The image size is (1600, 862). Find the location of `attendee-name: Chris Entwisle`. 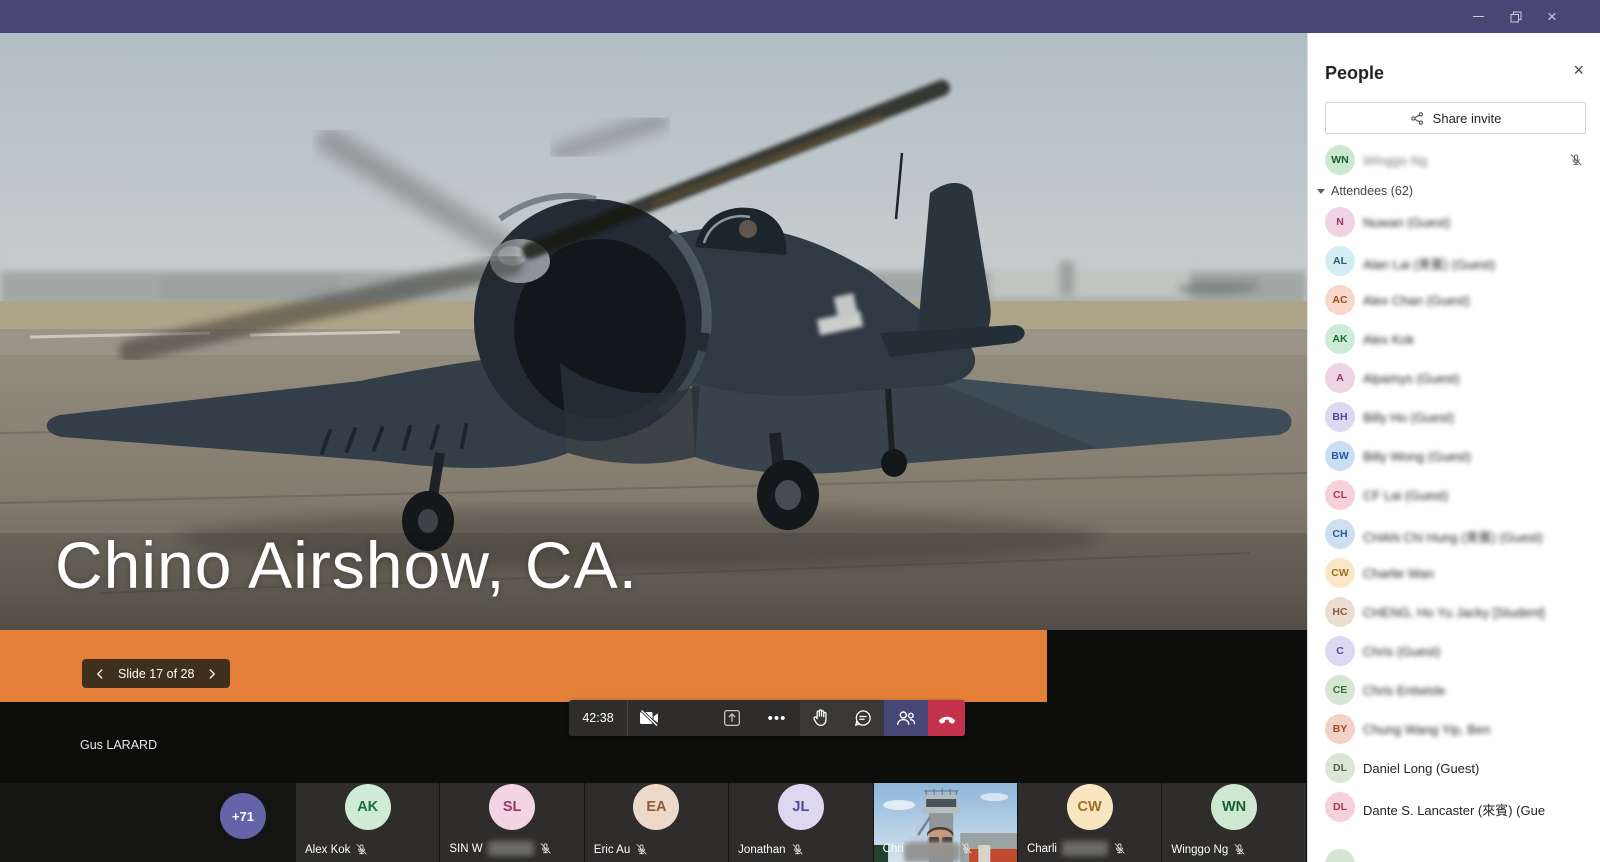

attendee-name: Chris Entwisle is located at coordinates (1404, 690).